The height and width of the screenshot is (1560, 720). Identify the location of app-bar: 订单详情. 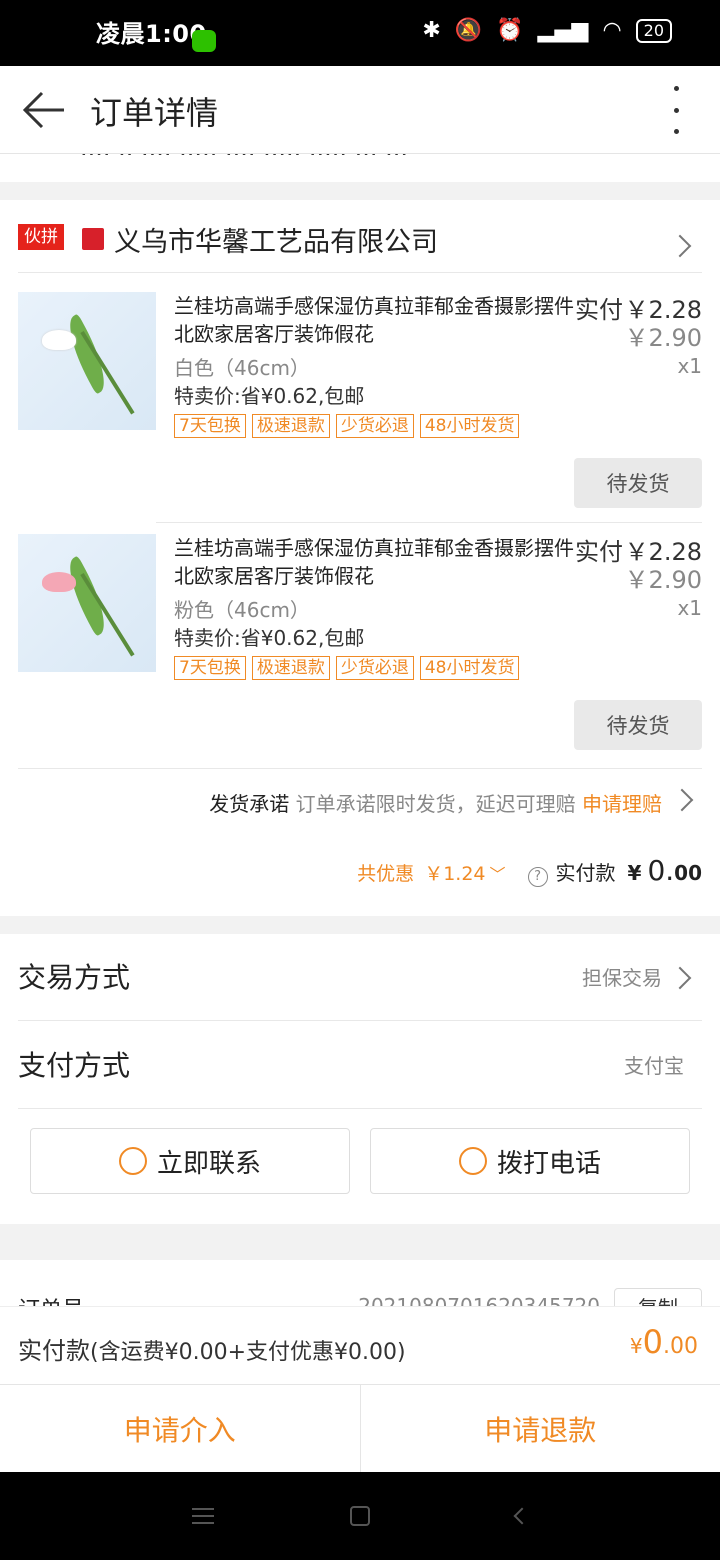
(360, 110).